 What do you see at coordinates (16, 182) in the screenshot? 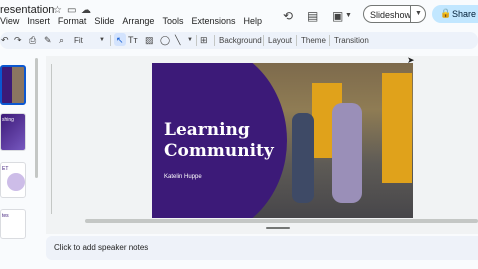
I see `thumb-circle` at bounding box center [16, 182].